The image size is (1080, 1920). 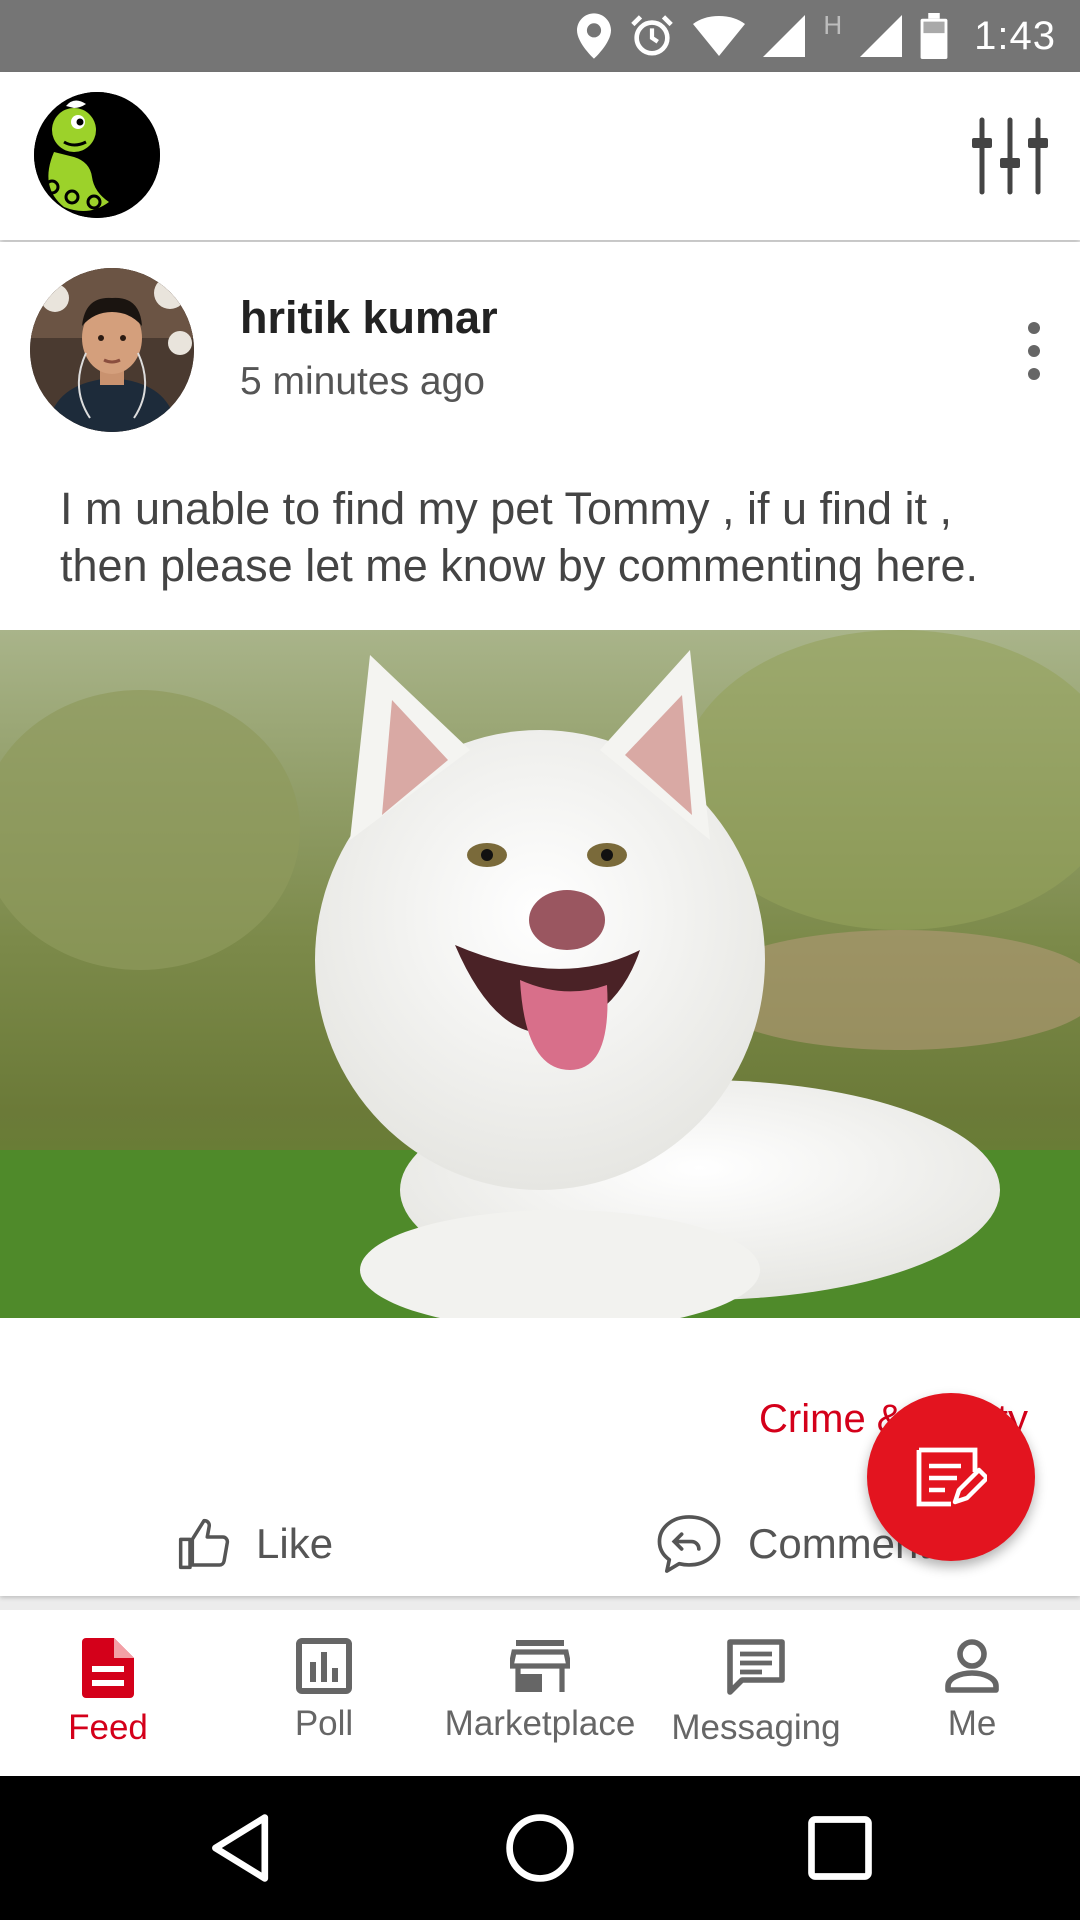 I want to click on nav-label: Feed, so click(x=108, y=1727).